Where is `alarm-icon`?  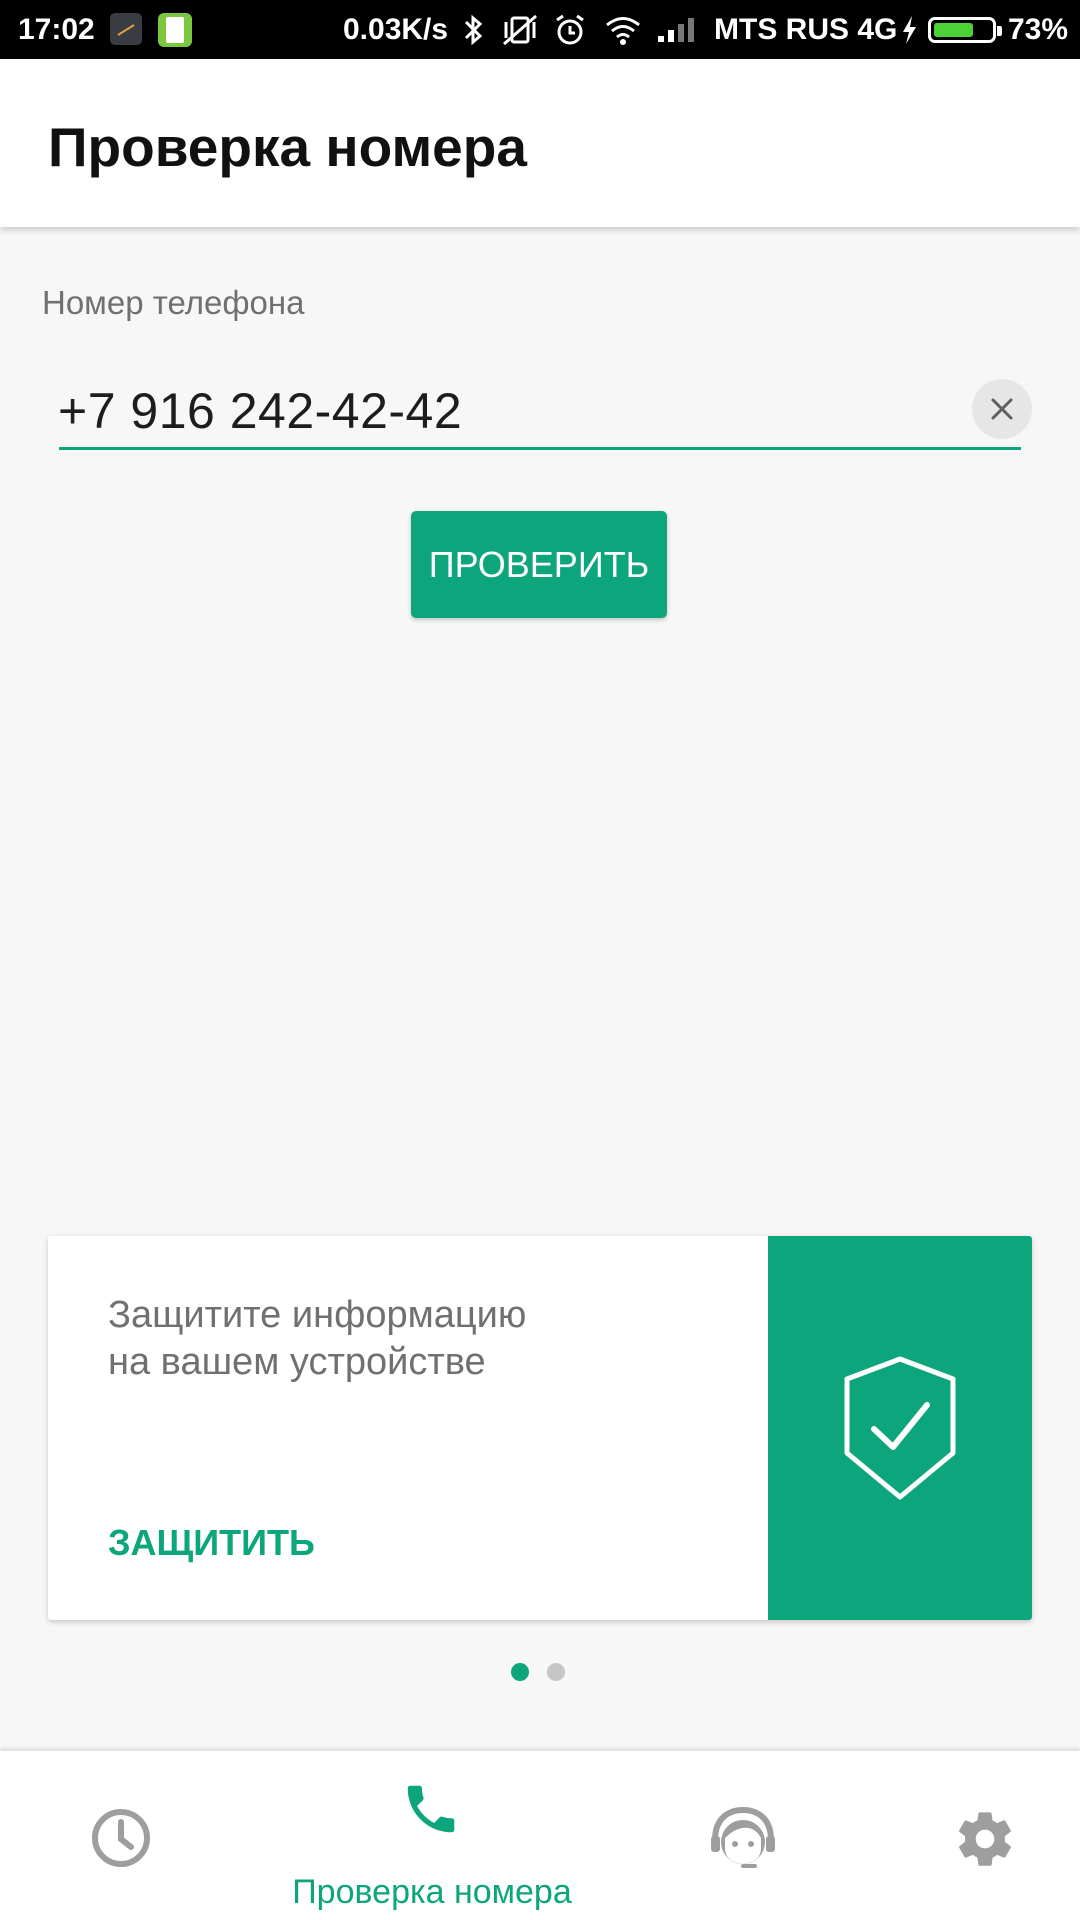
alarm-icon is located at coordinates (570, 29).